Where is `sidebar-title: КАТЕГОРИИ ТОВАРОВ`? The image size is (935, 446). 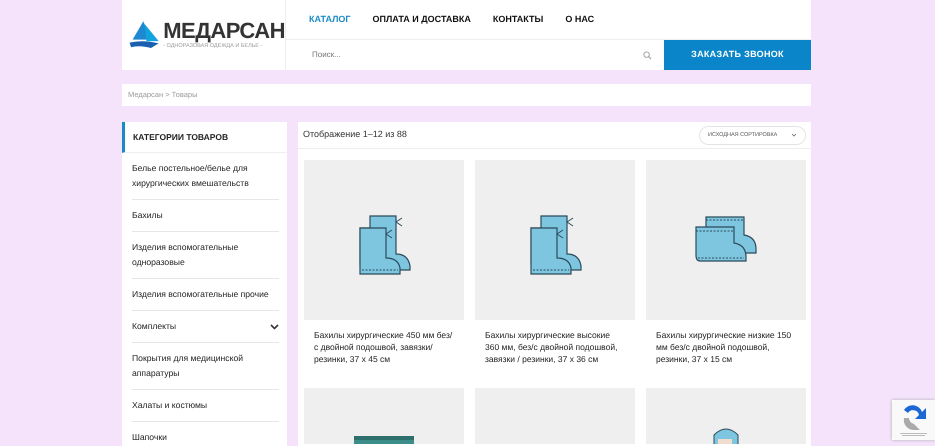 sidebar-title: КАТЕГОРИИ ТОВАРОВ is located at coordinates (180, 137).